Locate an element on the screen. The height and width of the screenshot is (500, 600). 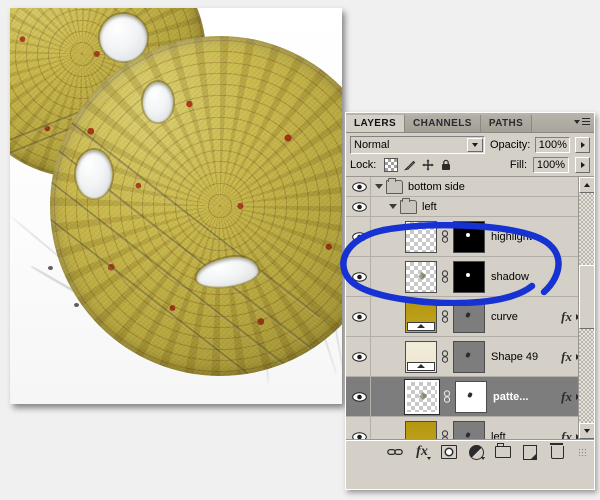
tab-layers: LAYERS is located at coordinates (376, 123).